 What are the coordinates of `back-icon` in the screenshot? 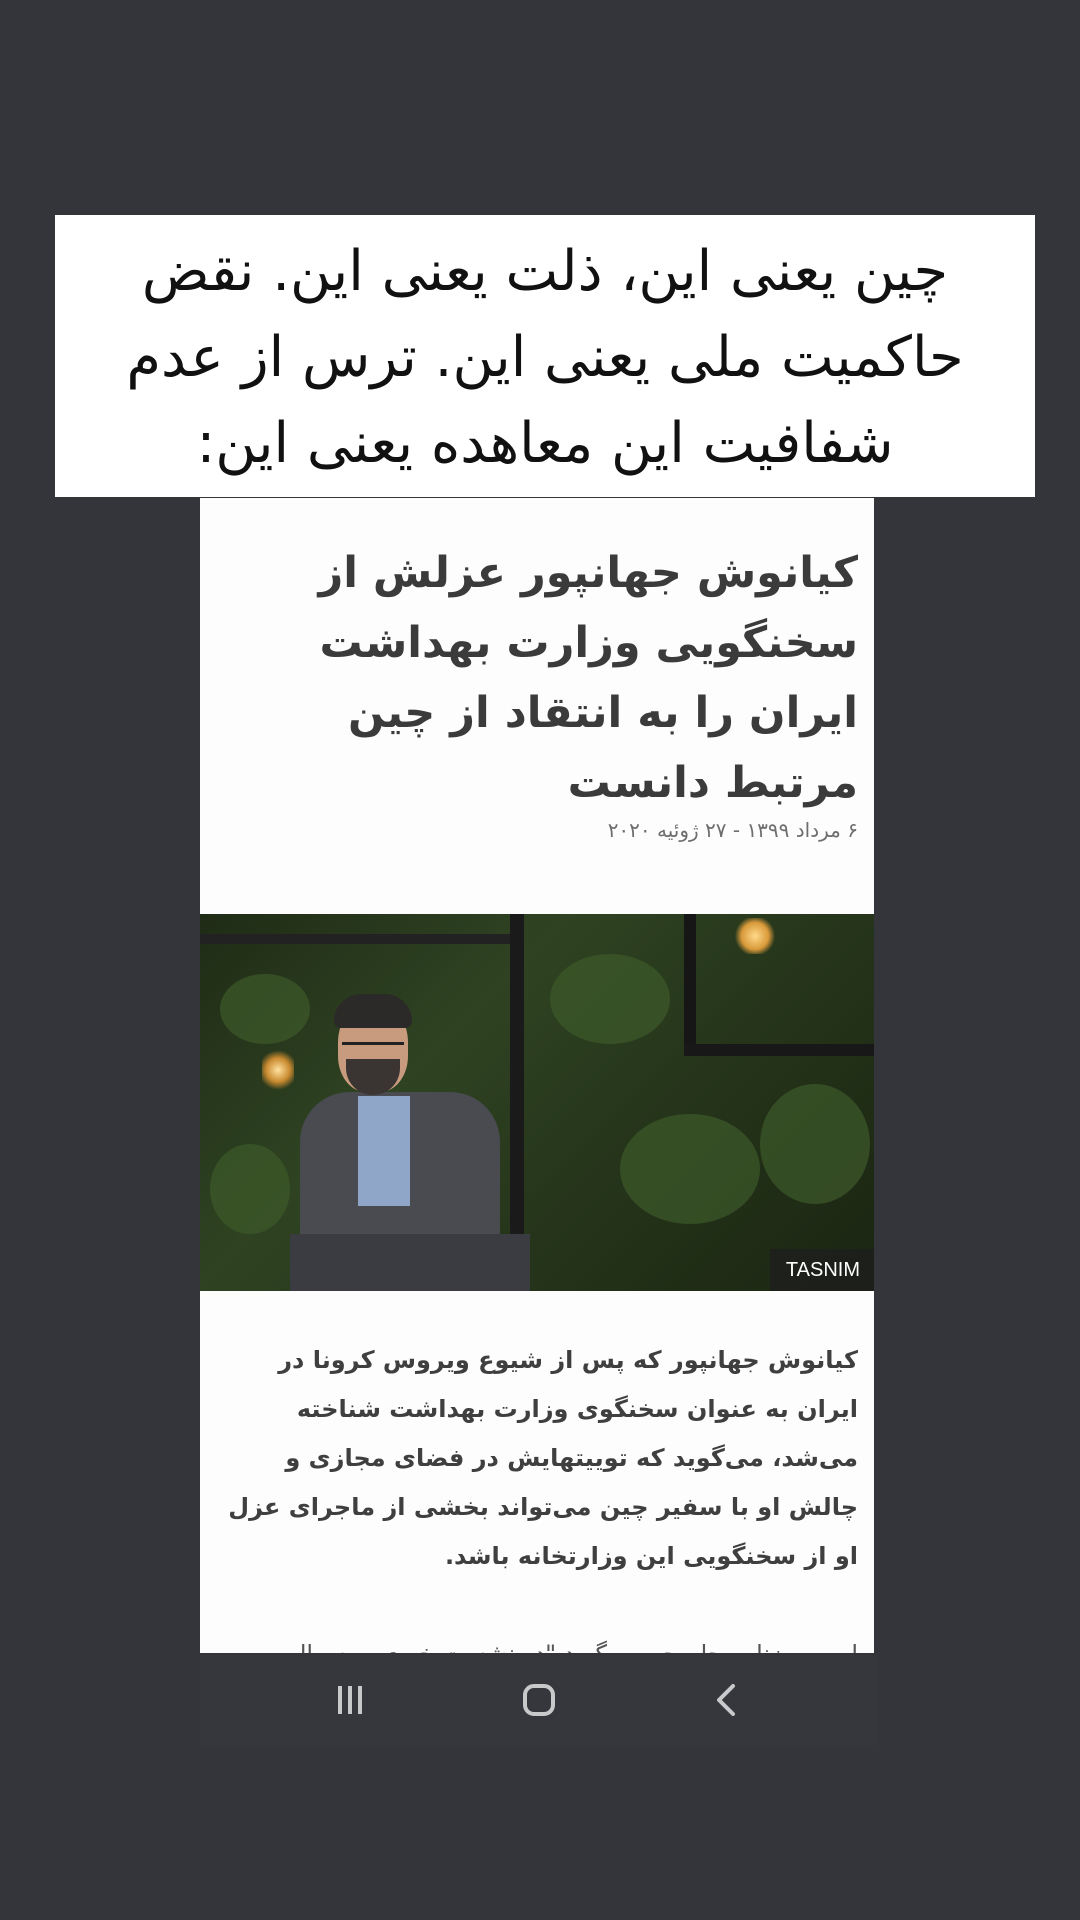 It's located at (726, 1700).